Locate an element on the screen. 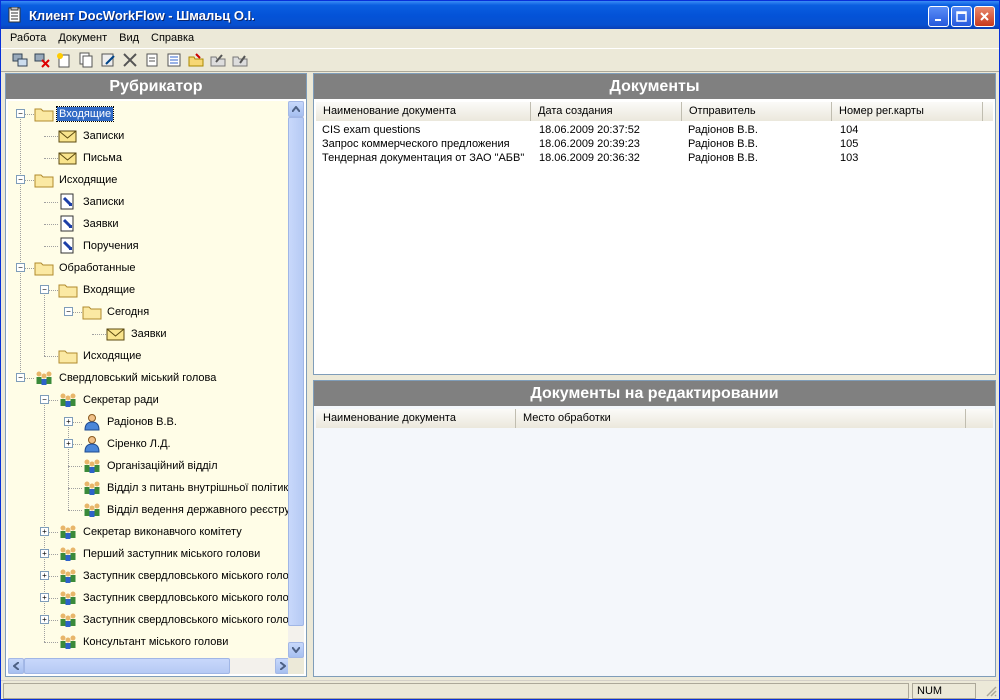 This screenshot has width=1000, height=700. tree-node: Відділ ведення державного реєстру is located at coordinates (186, 510).